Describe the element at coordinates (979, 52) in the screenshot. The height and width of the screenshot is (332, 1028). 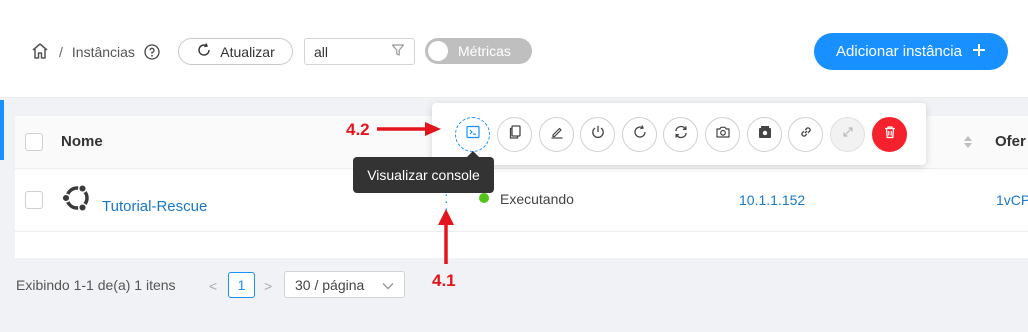
I see `plus-icon` at that location.